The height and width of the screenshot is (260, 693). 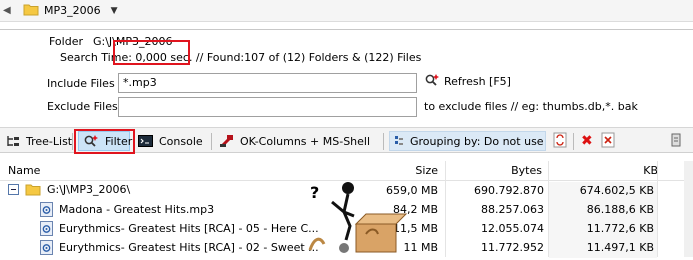 What do you see at coordinates (432, 81) in the screenshot?
I see `find-refresh-icon` at bounding box center [432, 81].